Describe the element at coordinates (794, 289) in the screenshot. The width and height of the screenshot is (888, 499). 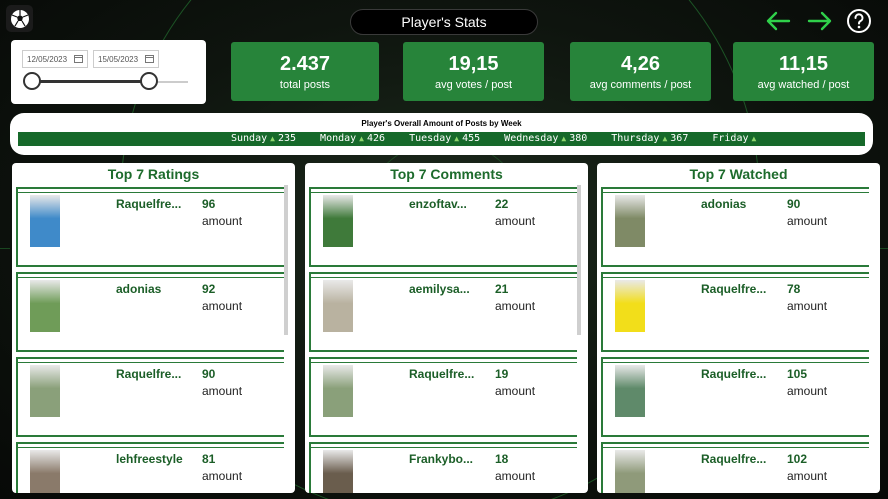
I see `metric-value: 78` at that location.